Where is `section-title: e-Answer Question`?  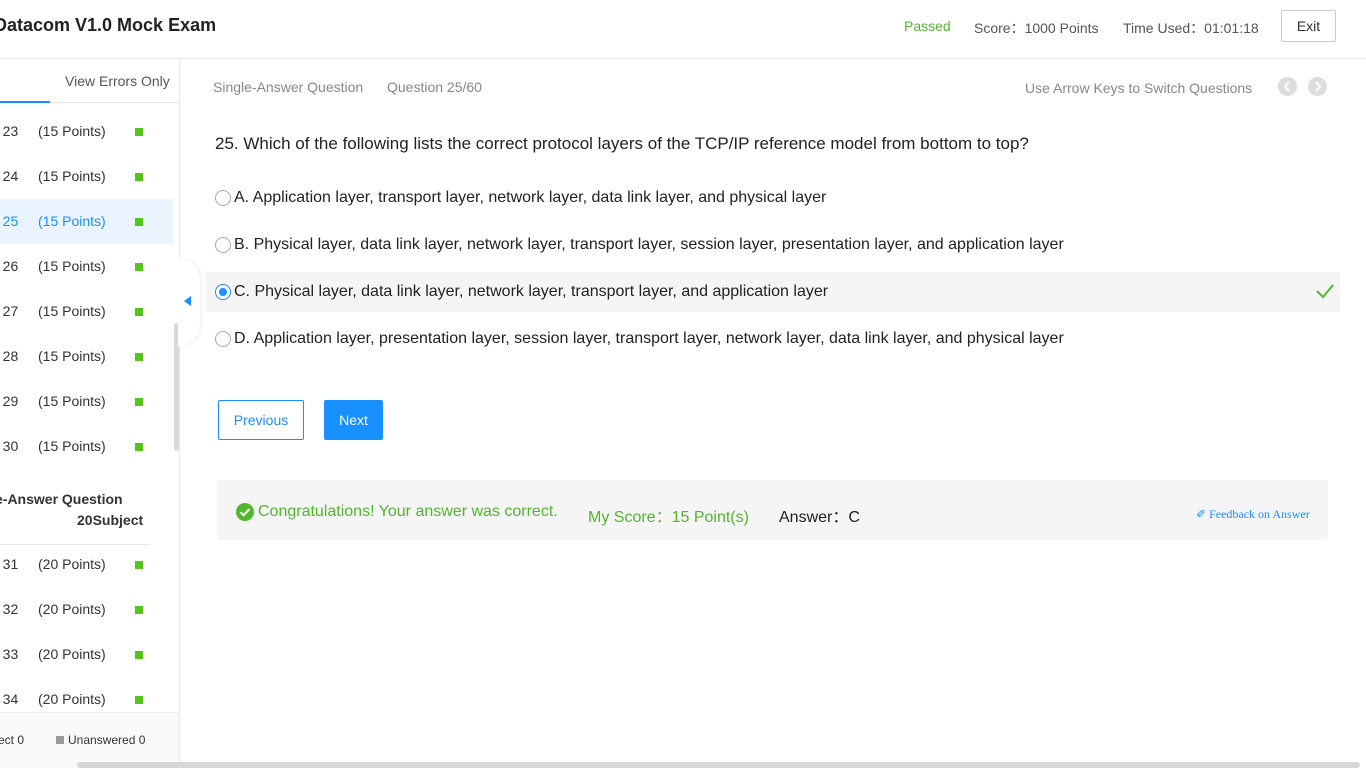 section-title: e-Answer Question is located at coordinates (61, 499).